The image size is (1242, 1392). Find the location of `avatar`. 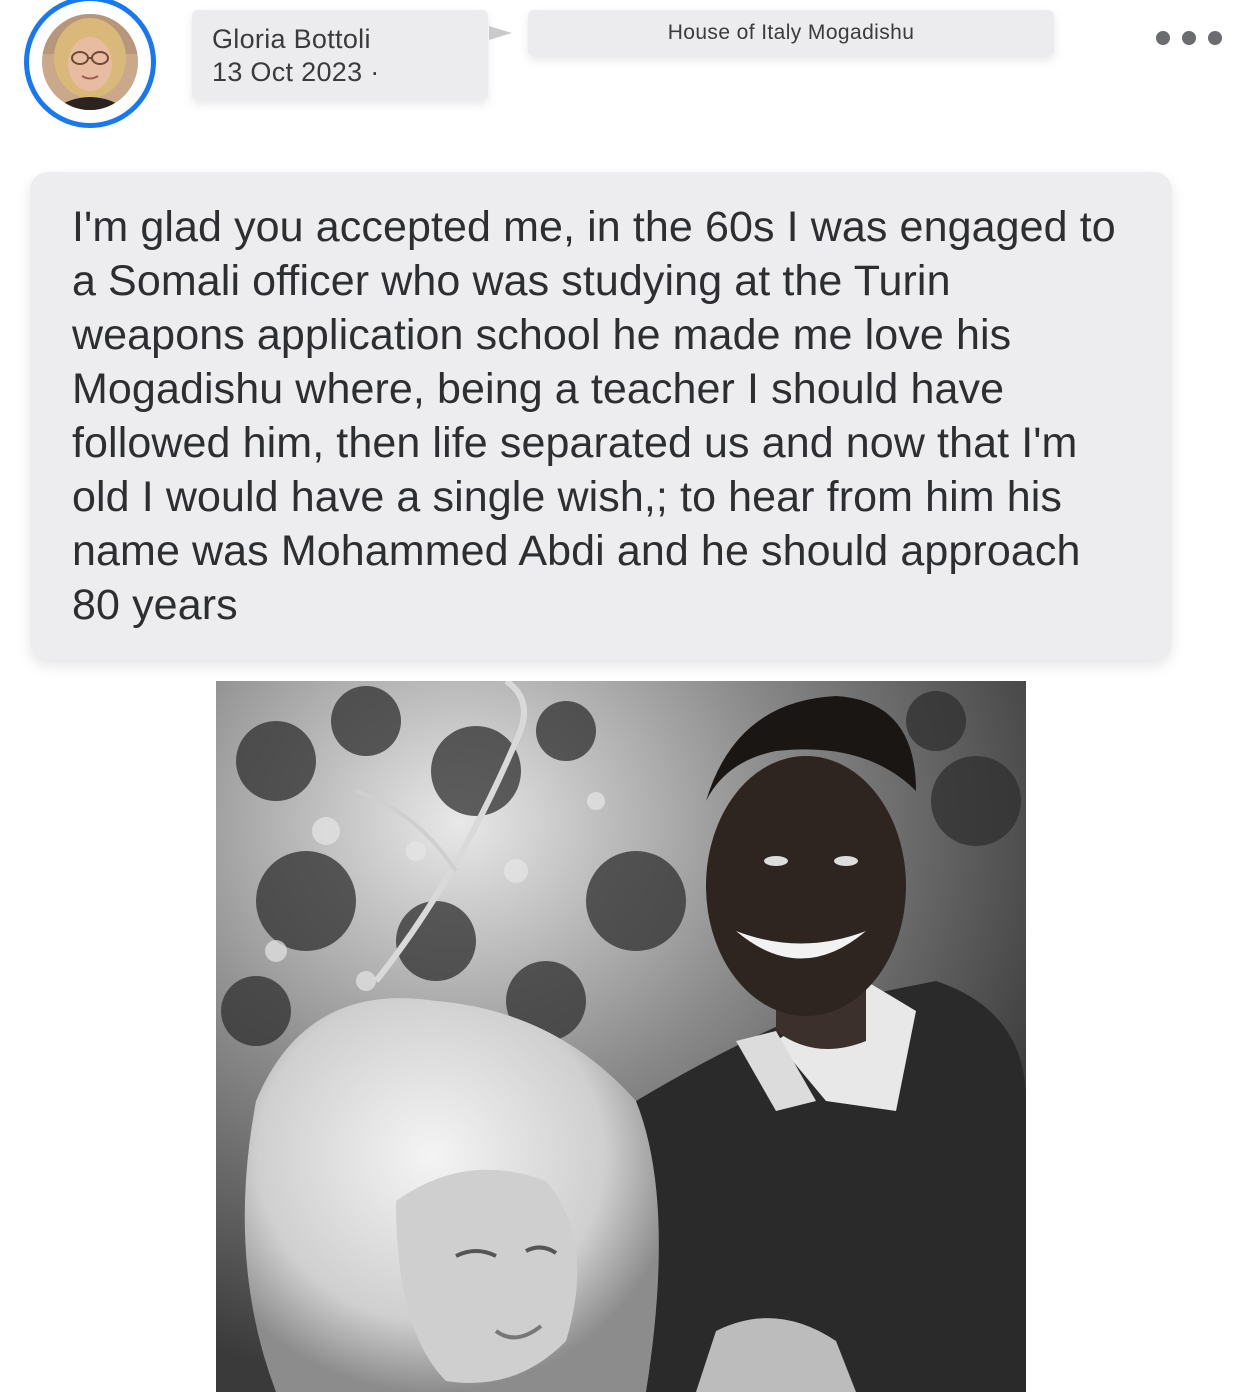

avatar is located at coordinates (90, 62).